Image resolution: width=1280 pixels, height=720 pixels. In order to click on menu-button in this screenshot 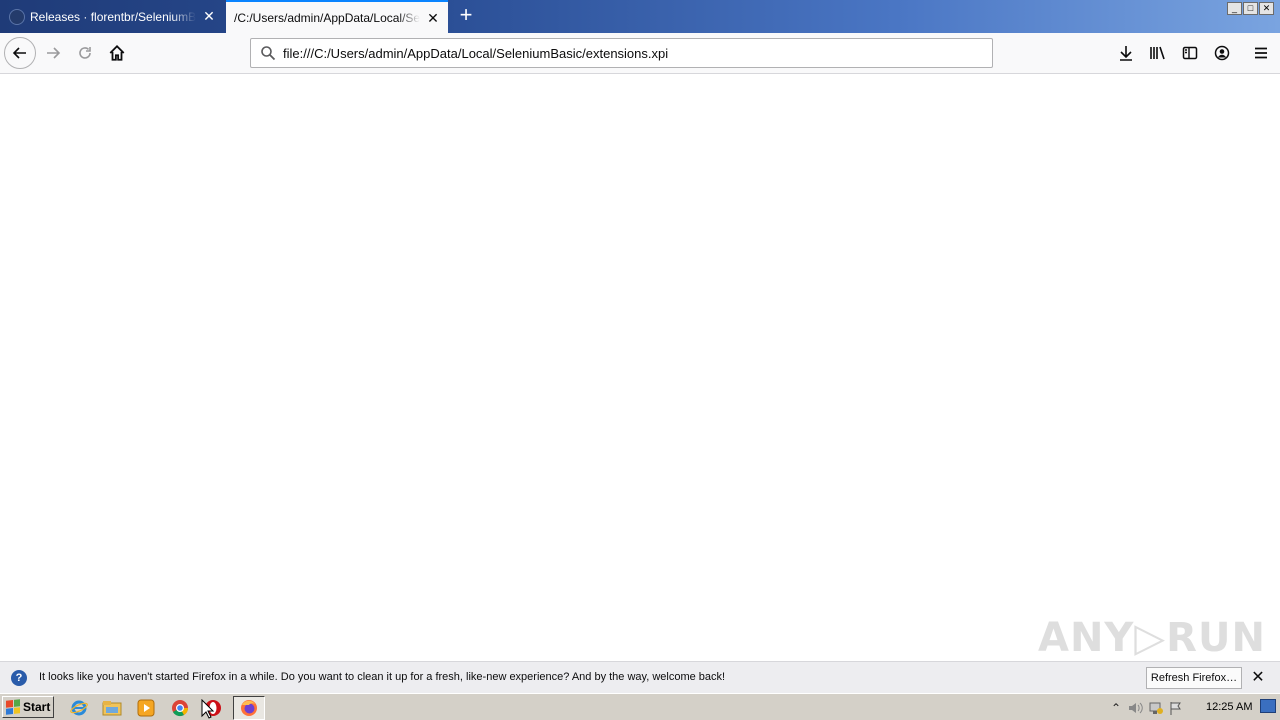, I will do `click(1261, 53)`.